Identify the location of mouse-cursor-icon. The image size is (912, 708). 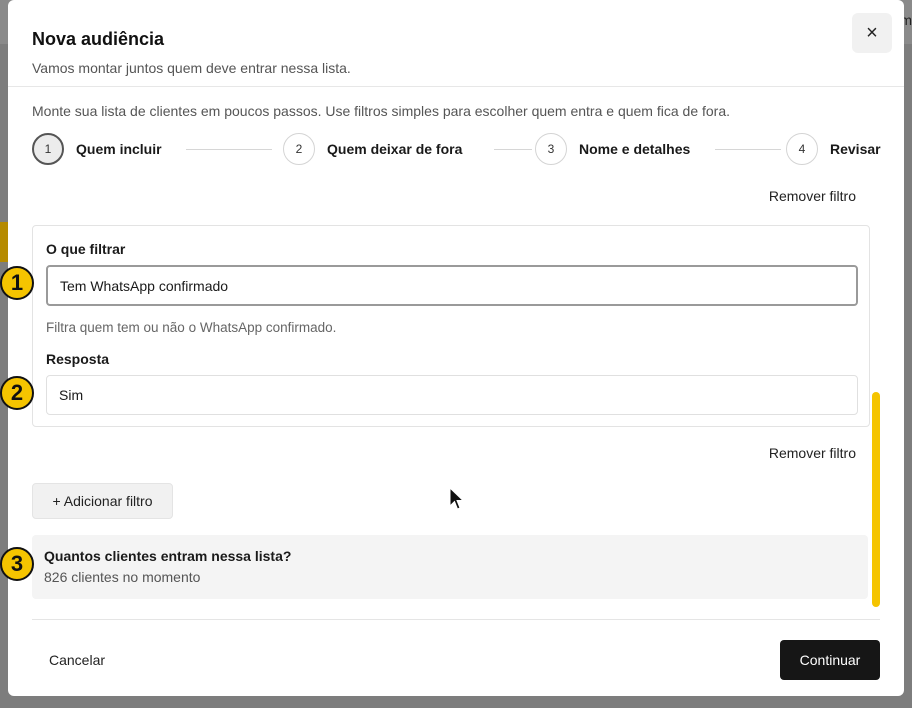
(457, 498).